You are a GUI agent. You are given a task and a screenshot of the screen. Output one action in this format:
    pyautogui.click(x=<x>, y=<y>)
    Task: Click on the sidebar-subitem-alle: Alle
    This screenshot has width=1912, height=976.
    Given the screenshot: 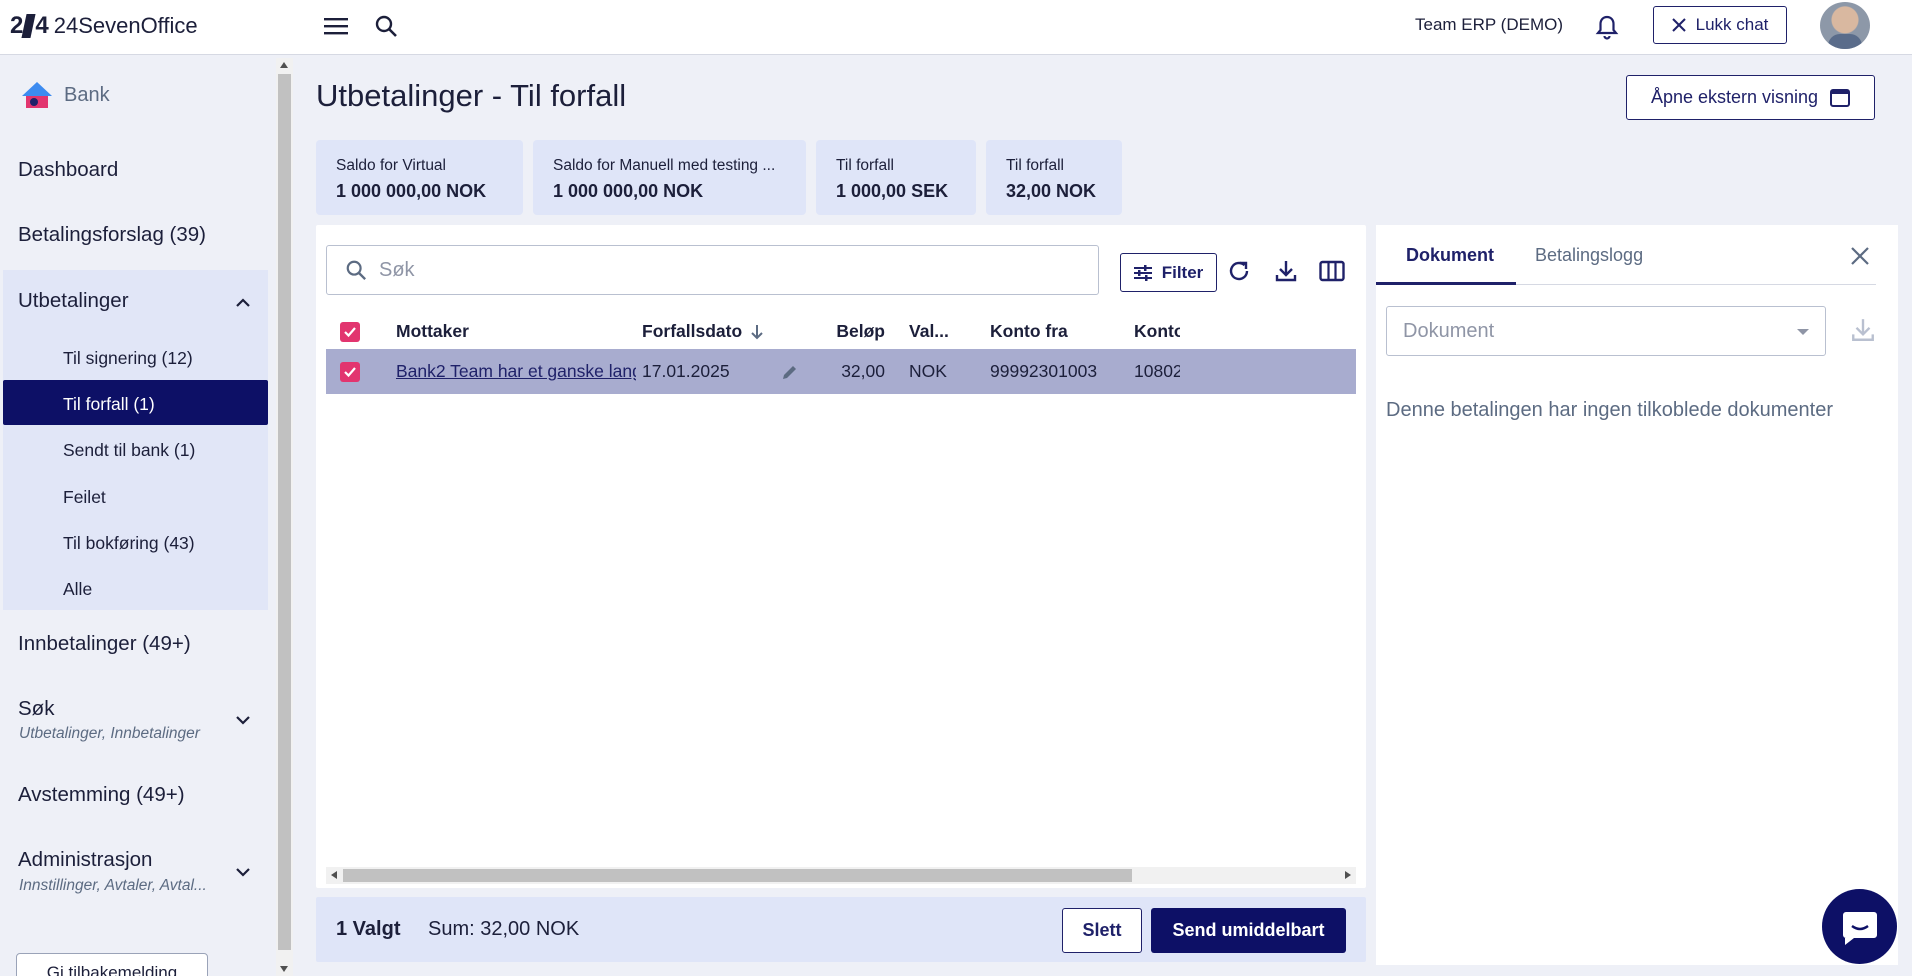 What is the action you would take?
    pyautogui.click(x=77, y=589)
    